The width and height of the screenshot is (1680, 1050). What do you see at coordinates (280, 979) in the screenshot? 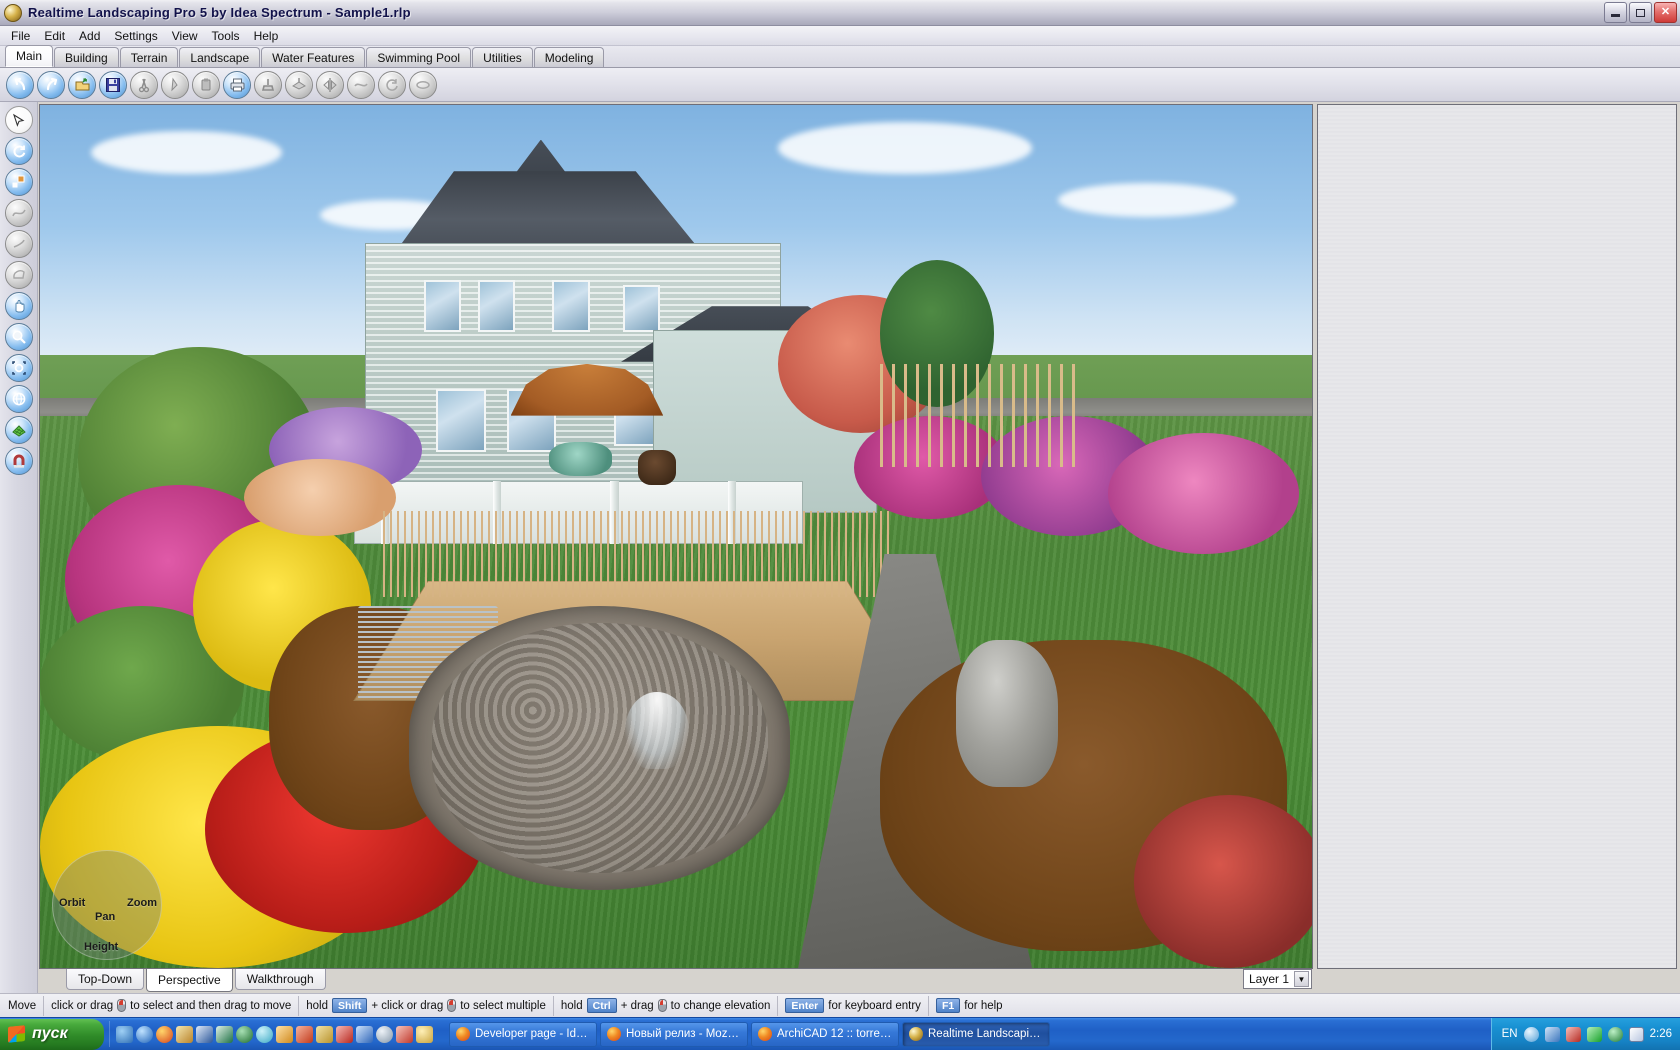
I see `view-tab-walkthrough: Walkthrough` at bounding box center [280, 979].